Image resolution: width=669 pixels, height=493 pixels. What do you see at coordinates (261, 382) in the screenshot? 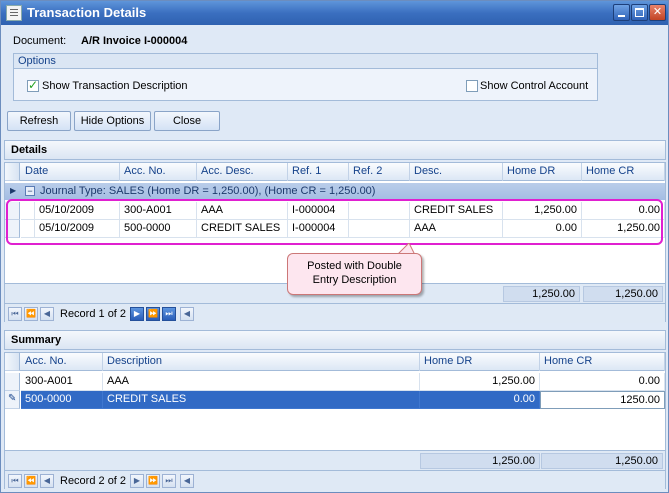
I see `cell-description: AAA` at bounding box center [261, 382].